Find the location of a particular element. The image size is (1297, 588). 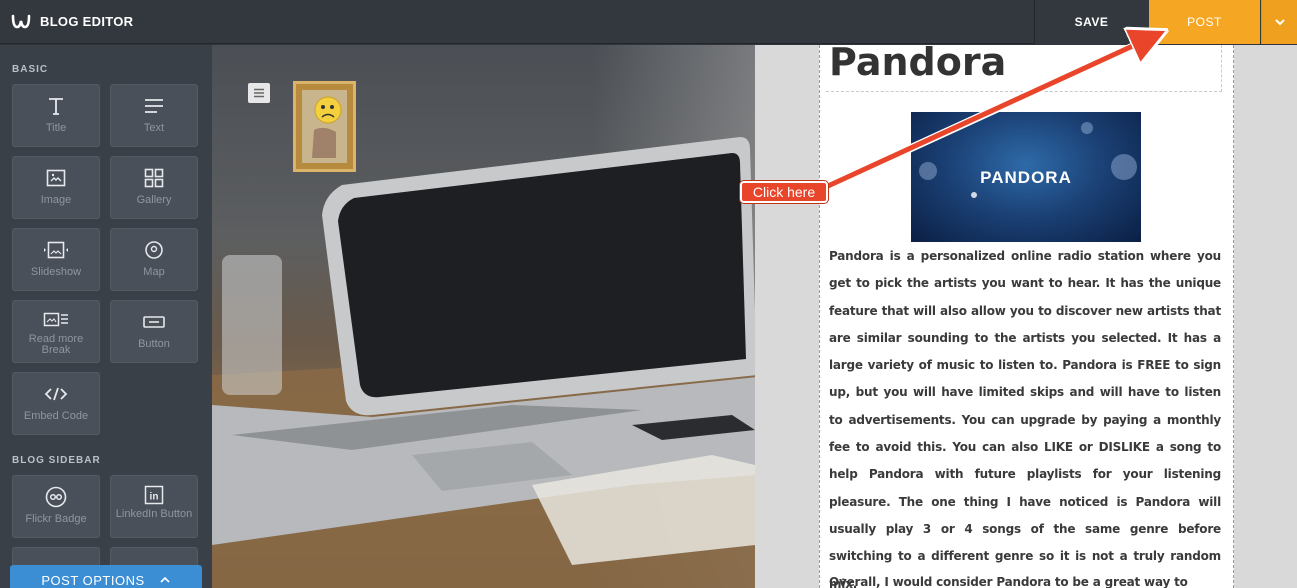

element-label: LinkedIn Button is located at coordinates (154, 514).